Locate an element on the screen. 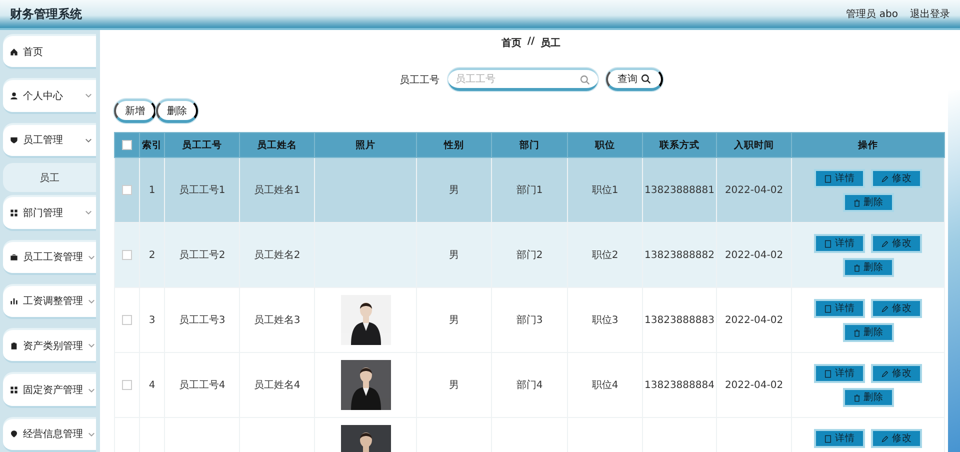 The width and height of the screenshot is (960, 452). table-cell: 部门2 is located at coordinates (529, 255).